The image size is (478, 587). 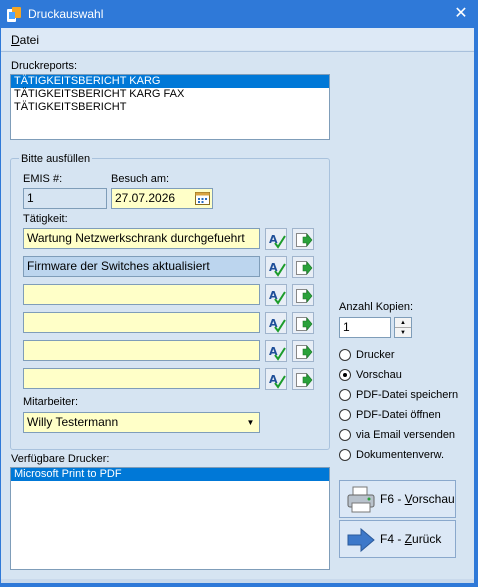 I want to click on menu-bar: Datei, so click(x=237, y=39).